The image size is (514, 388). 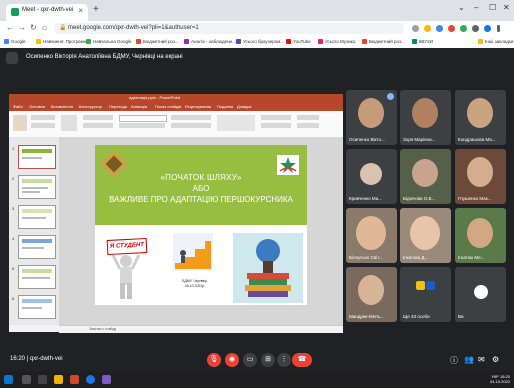 I want to click on notes-pane: Замітки к слайду, so click(x=201, y=329).